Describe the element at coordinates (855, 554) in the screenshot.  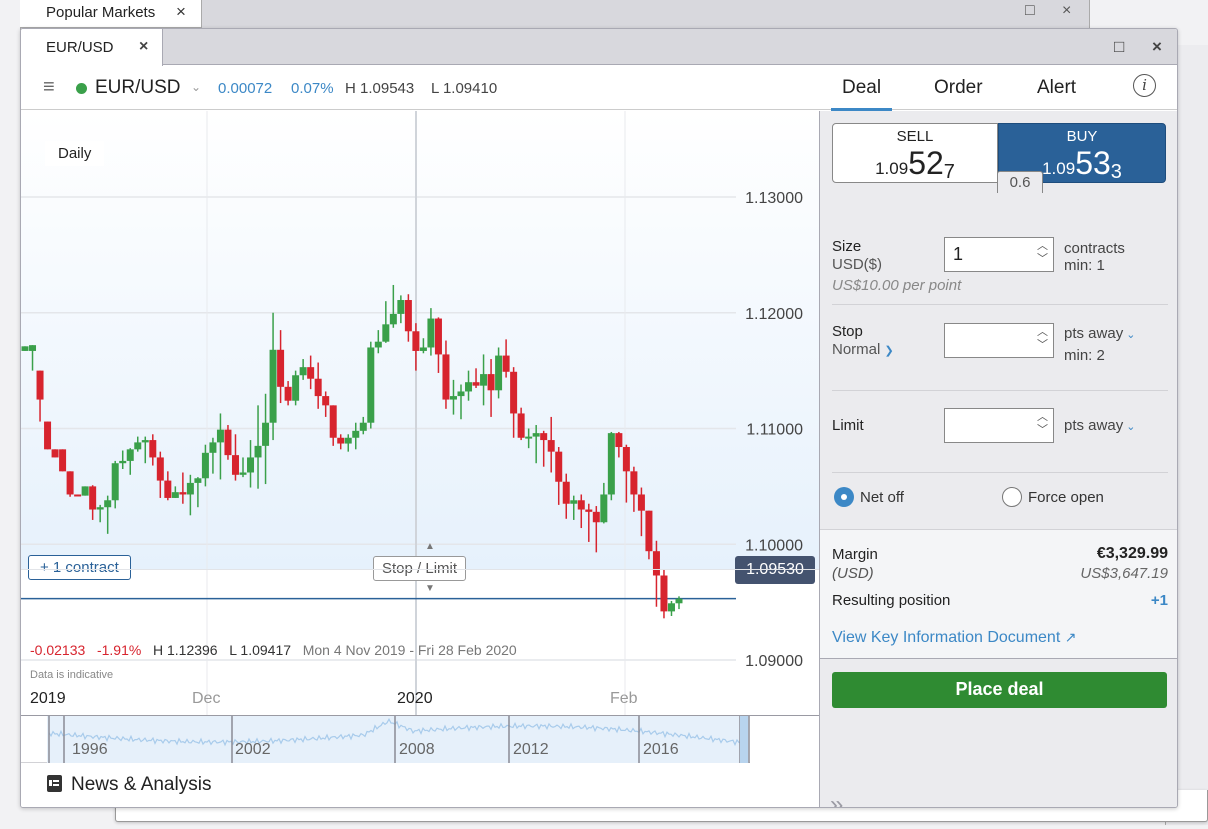
I see `margin-label: Margin` at that location.